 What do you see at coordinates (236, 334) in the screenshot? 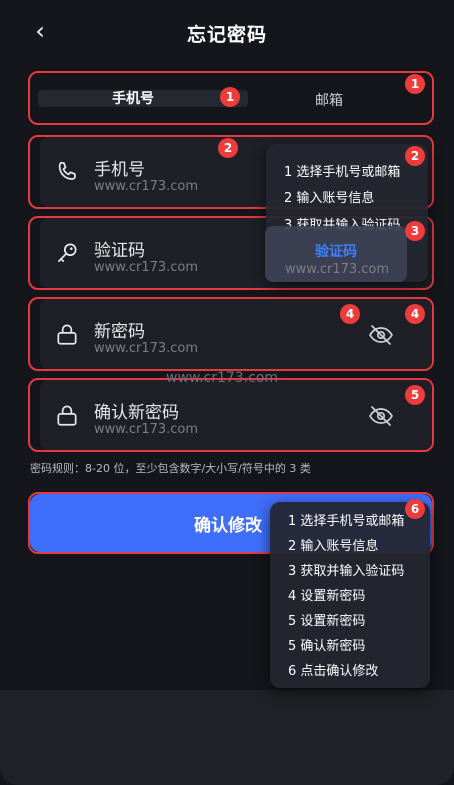
I see `new-password-field: 新密码 www.cr173.com` at bounding box center [236, 334].